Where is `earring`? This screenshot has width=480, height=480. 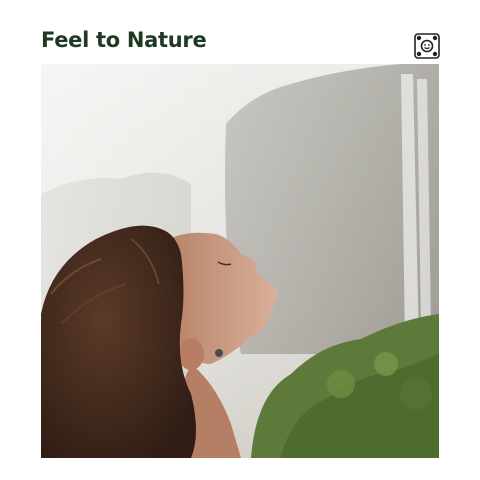 earring is located at coordinates (219, 353).